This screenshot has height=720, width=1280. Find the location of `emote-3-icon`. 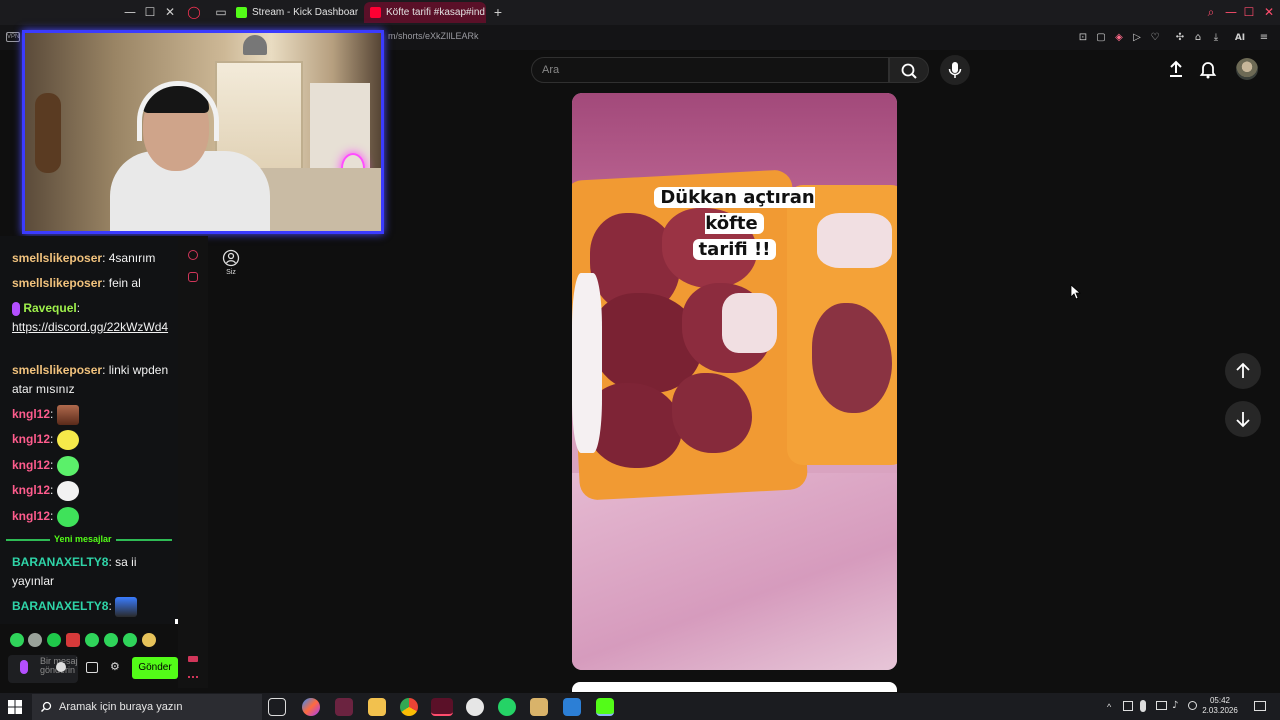

emote-3-icon is located at coordinates (54, 640).